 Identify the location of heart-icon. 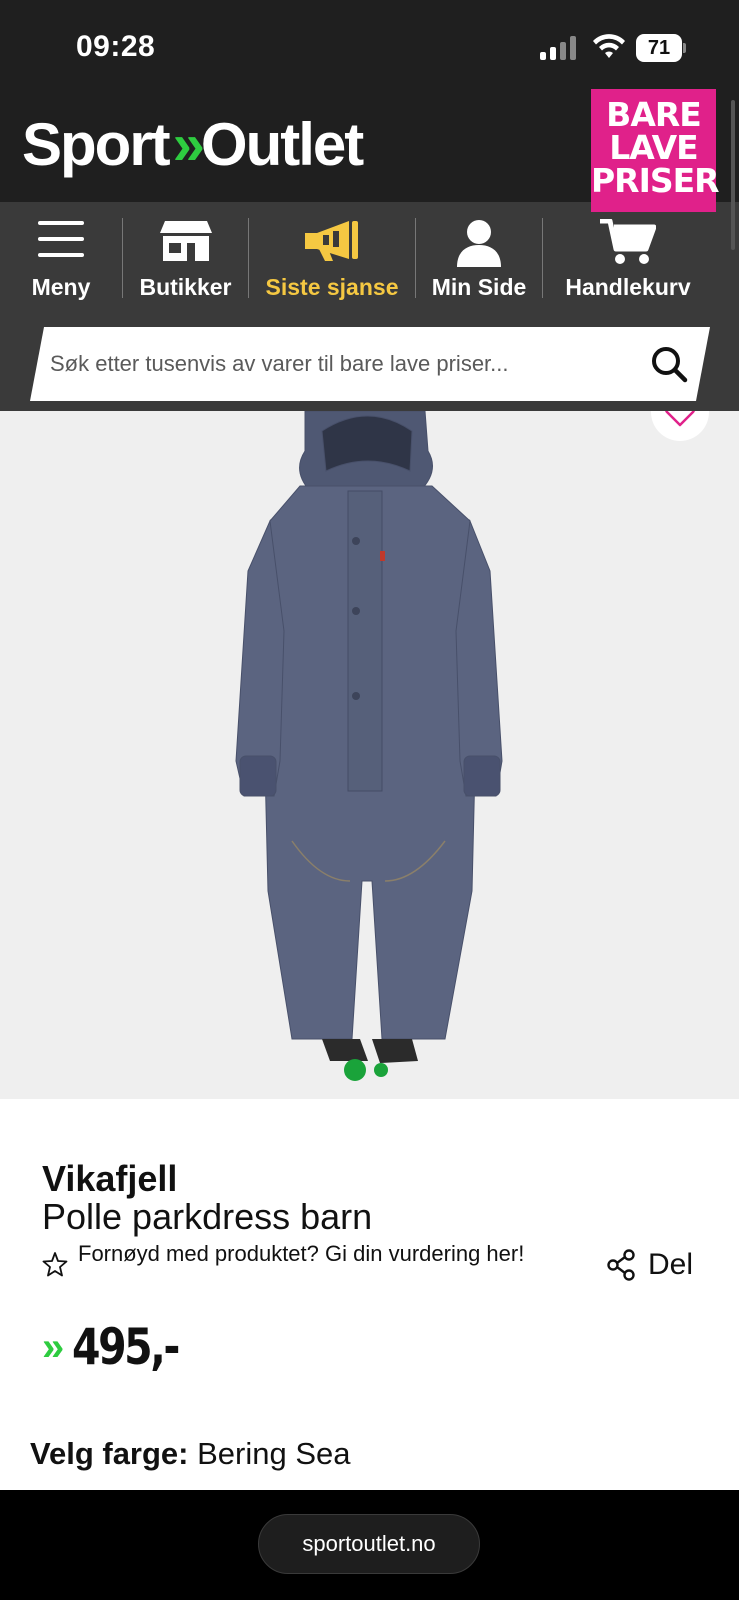
(680, 419).